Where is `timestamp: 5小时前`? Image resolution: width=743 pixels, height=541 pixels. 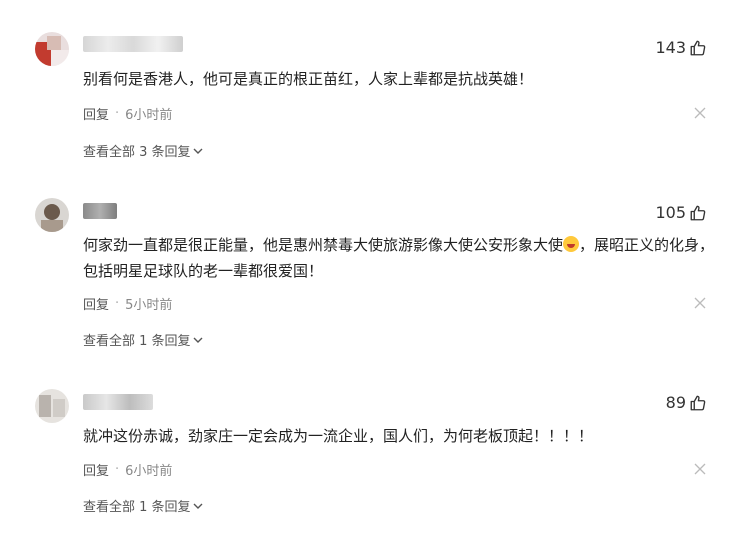 timestamp: 5小时前 is located at coordinates (149, 305).